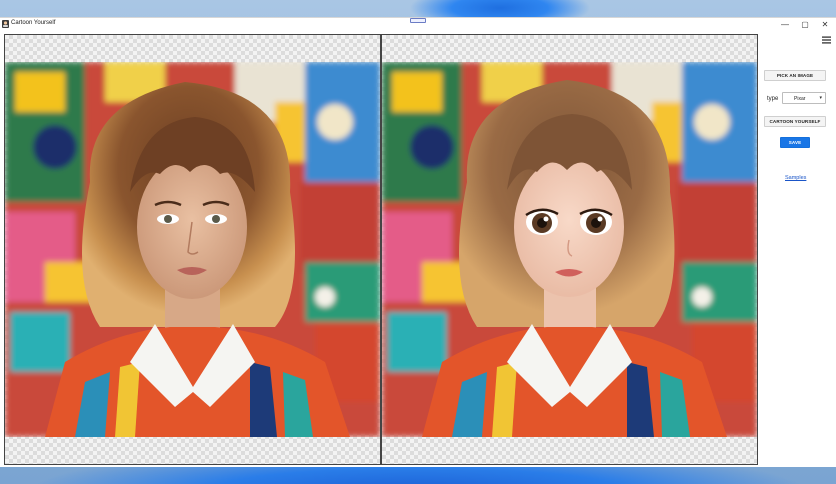  I want to click on type-select: Pixar ▾, so click(804, 98).